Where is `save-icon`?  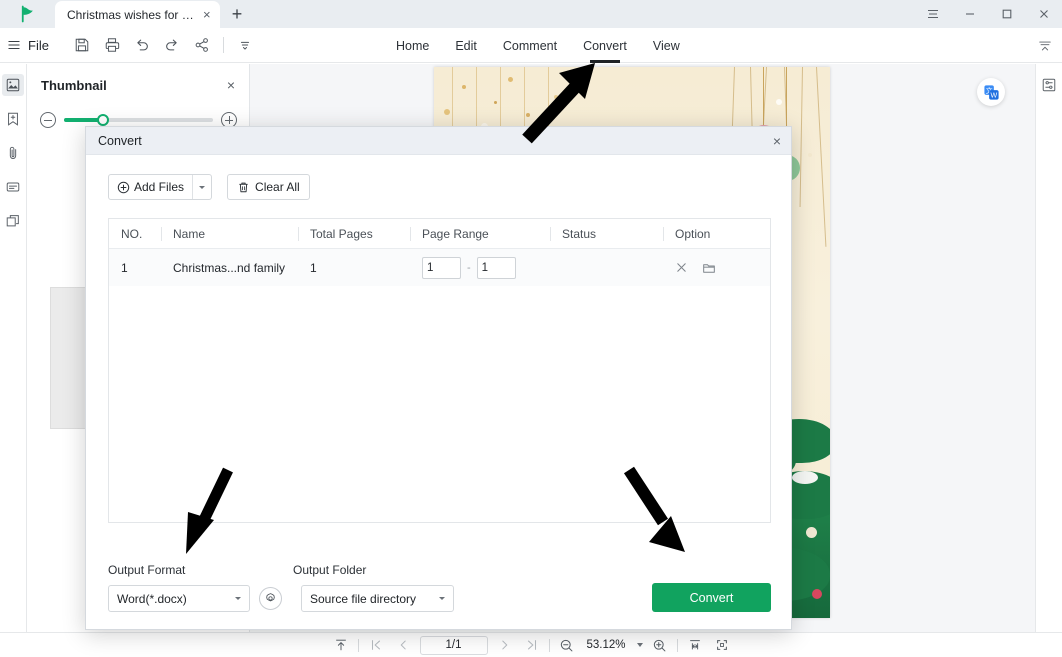 save-icon is located at coordinates (82, 45).